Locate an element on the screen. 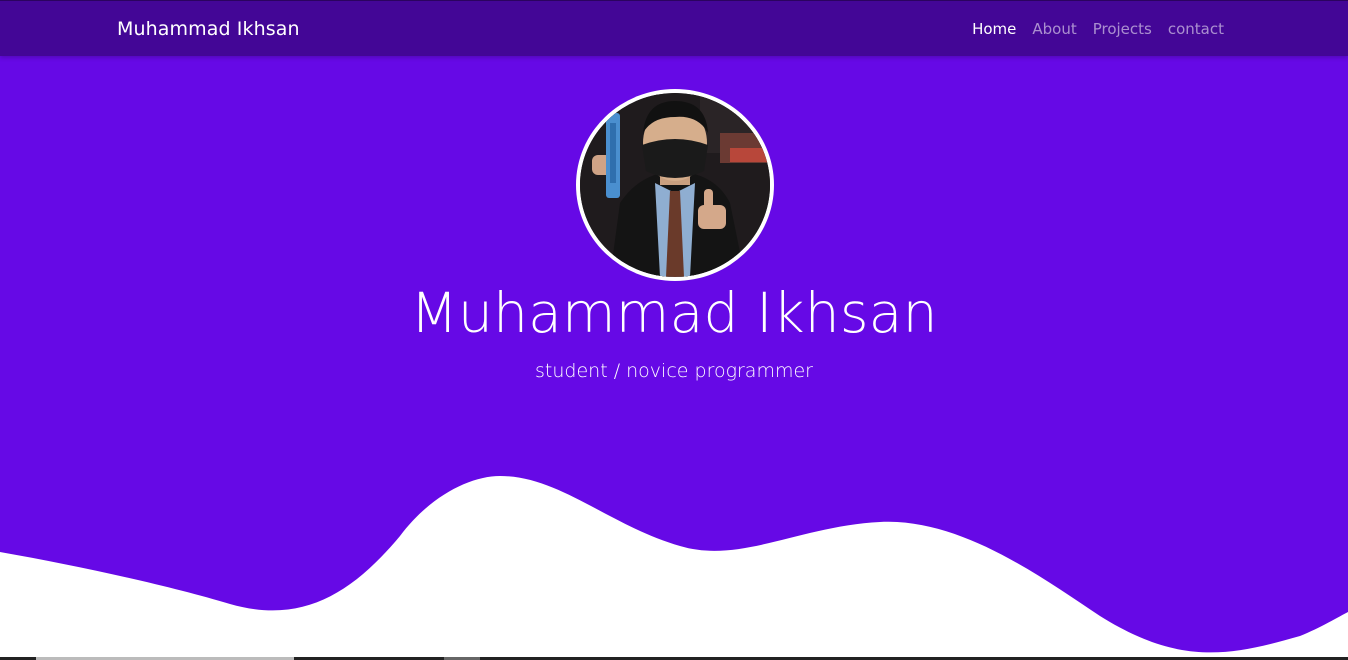 The image size is (1348, 660). brand-link: Muhammad Ikhsan is located at coordinates (208, 29).